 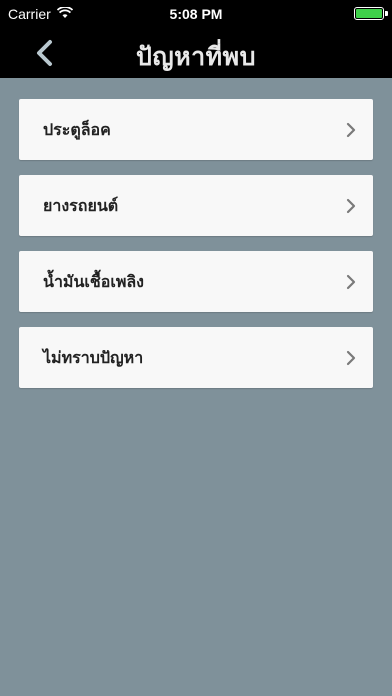 I want to click on page-title: ปัญหาที่พบ, so click(x=196, y=56).